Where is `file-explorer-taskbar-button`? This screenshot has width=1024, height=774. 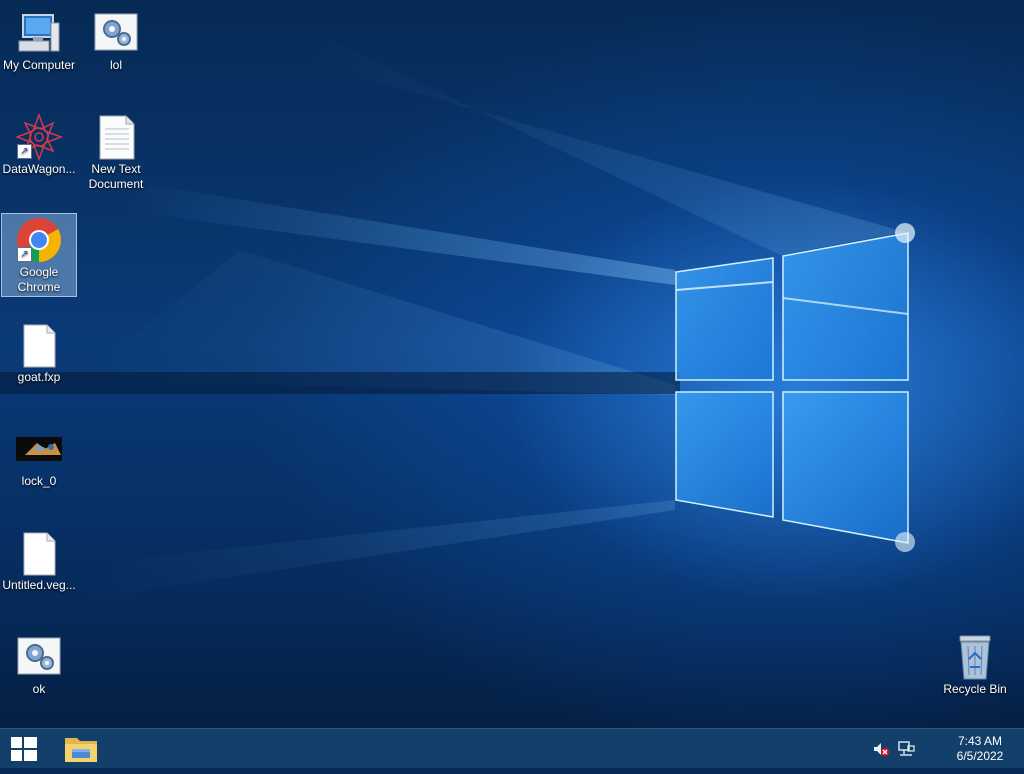
file-explorer-taskbar-button is located at coordinates (81, 749).